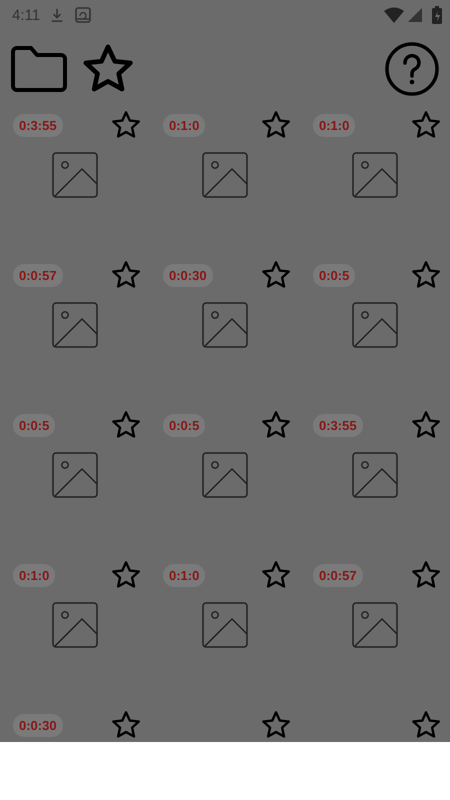  Describe the element at coordinates (412, 69) in the screenshot. I see `help-icon` at that location.